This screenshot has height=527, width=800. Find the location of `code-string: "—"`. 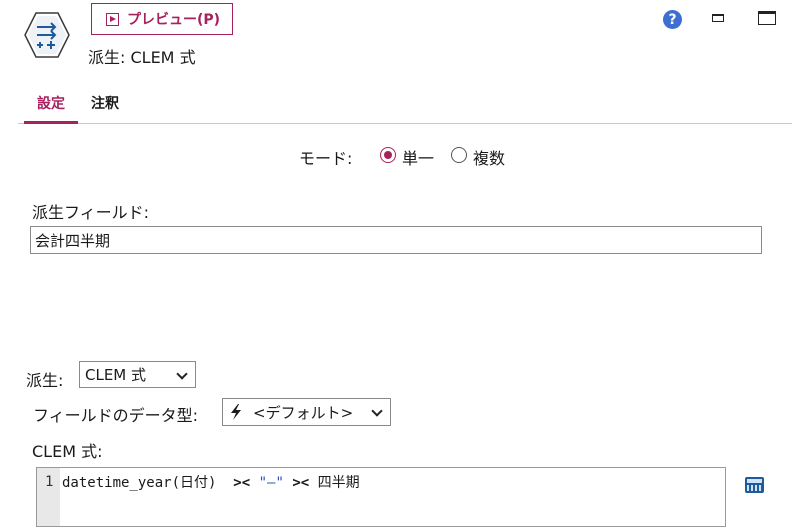

code-string: "—" is located at coordinates (271, 483).